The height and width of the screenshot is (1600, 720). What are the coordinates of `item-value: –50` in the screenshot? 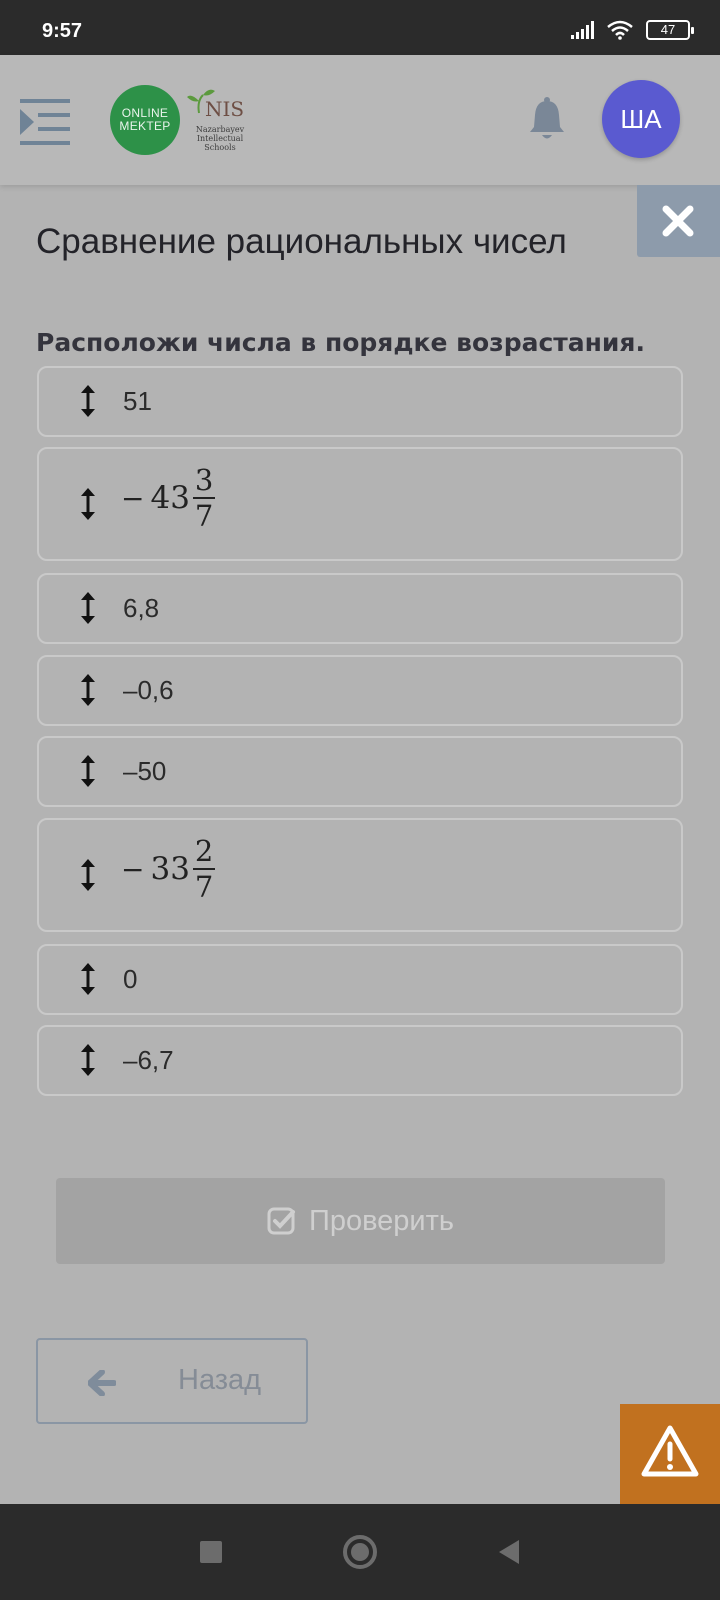 It's located at (145, 771).